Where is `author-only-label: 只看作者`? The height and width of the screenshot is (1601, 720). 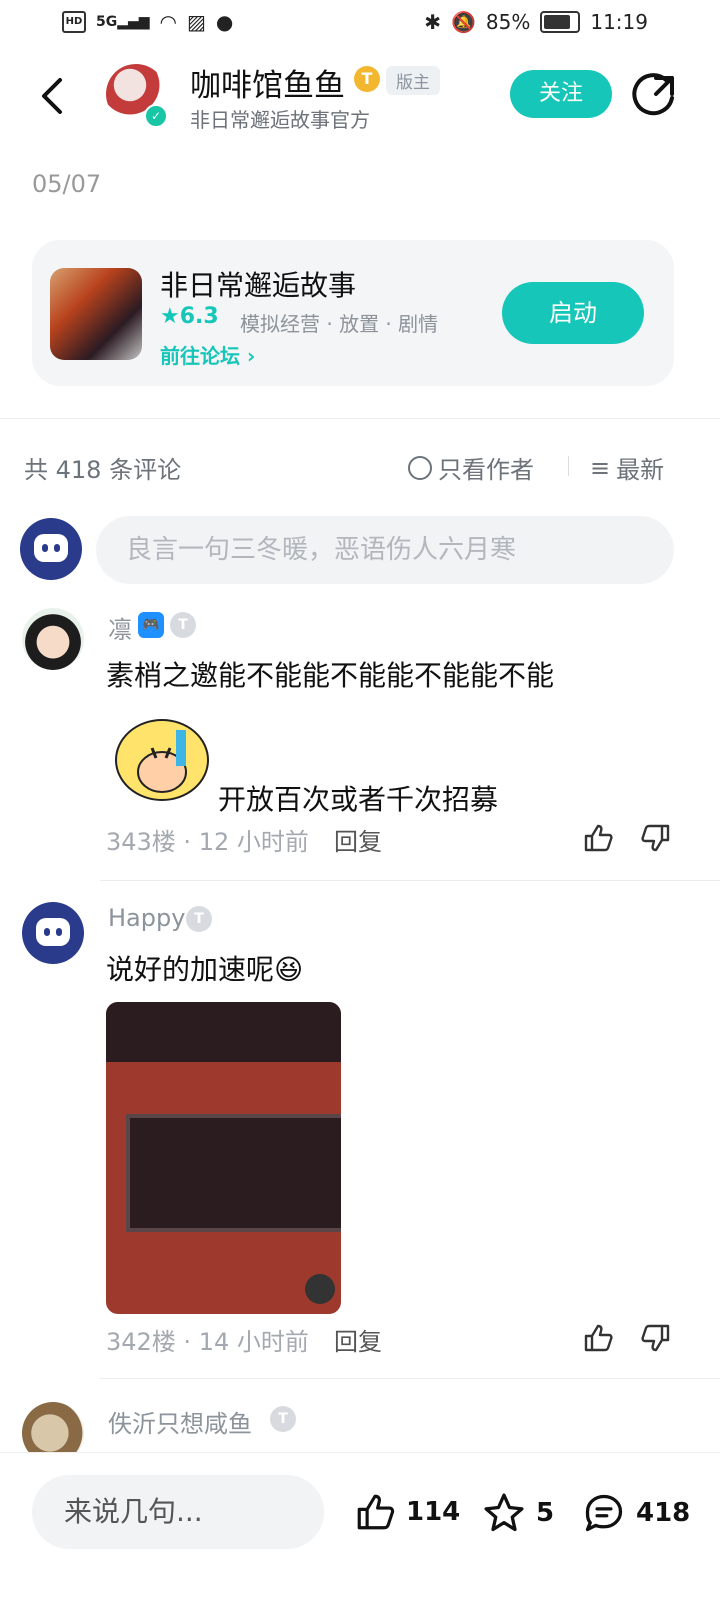
author-only-label: 只看作者 is located at coordinates (486, 470).